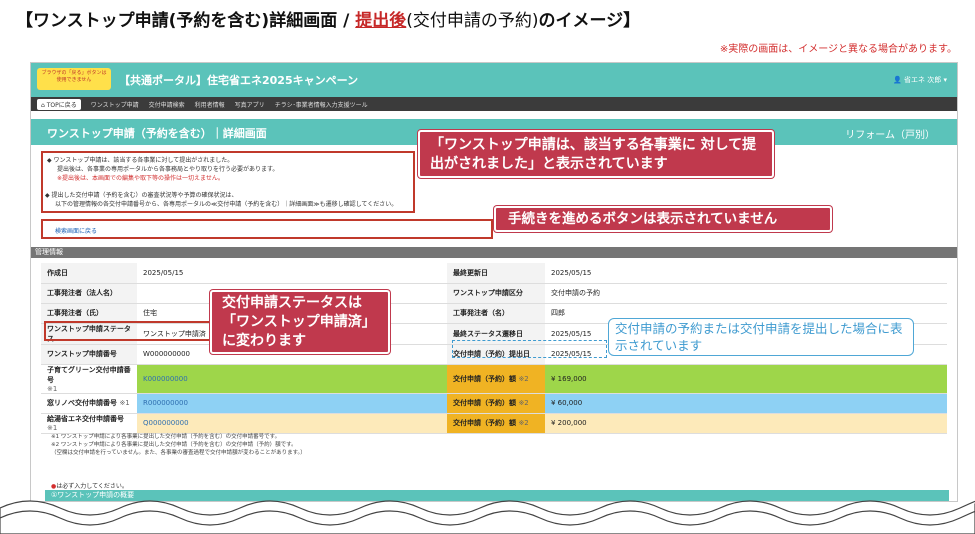  I want to click on green-amount-note: ※2, so click(523, 378).